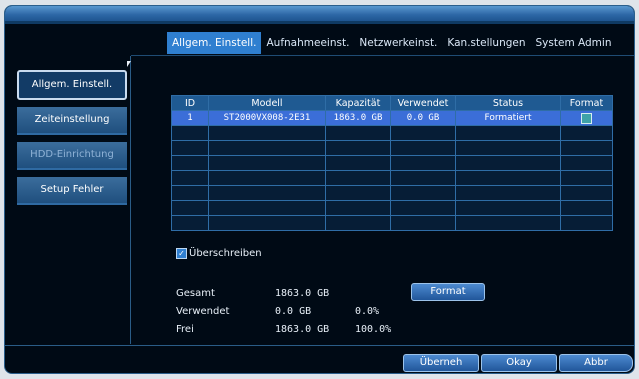 The image size is (639, 379). I want to click on cancel-button: Abbr, so click(596, 363).